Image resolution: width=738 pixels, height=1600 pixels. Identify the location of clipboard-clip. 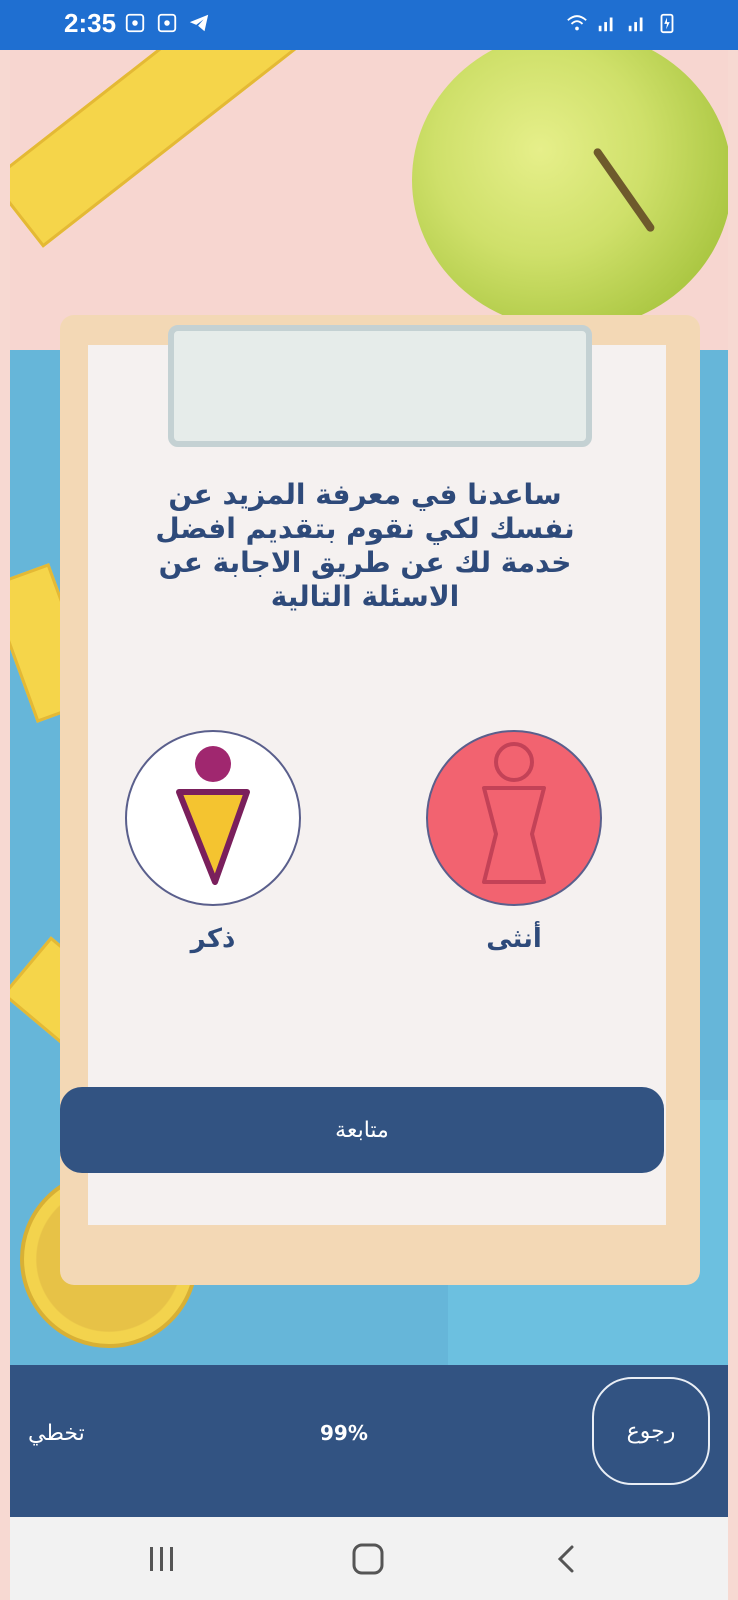
(380, 386).